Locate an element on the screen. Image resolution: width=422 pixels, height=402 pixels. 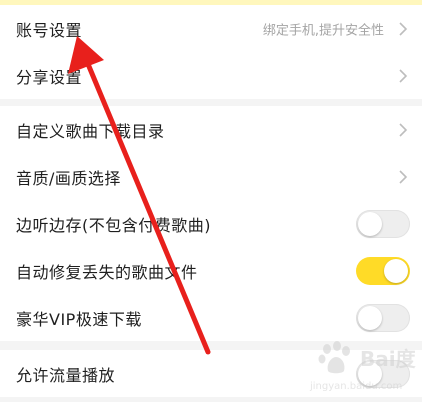
download-directory-label: 自定义歌曲下载目录 is located at coordinates (90, 131).